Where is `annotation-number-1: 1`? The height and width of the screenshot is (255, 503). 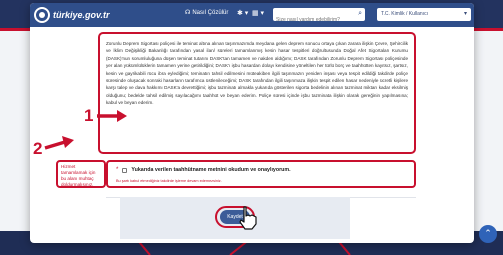 annotation-number-1: 1 is located at coordinates (89, 115).